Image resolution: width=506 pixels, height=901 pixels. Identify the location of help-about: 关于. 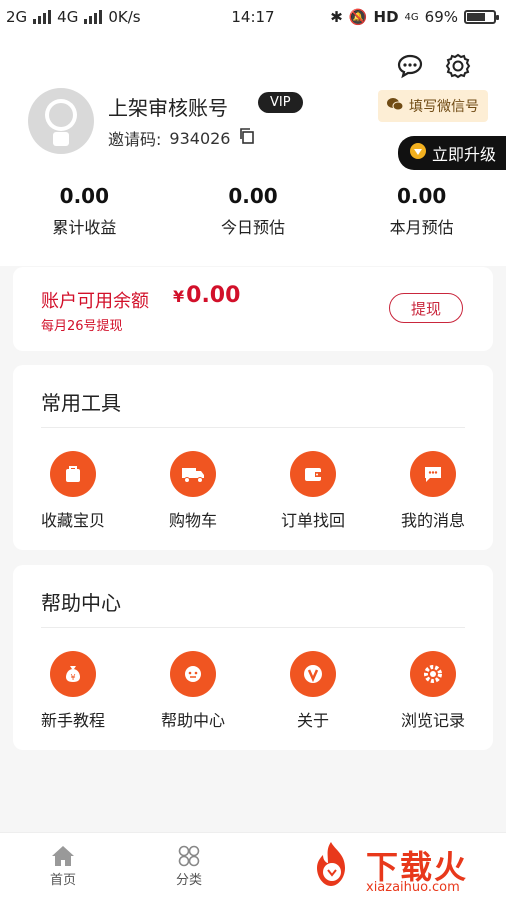
(313, 691).